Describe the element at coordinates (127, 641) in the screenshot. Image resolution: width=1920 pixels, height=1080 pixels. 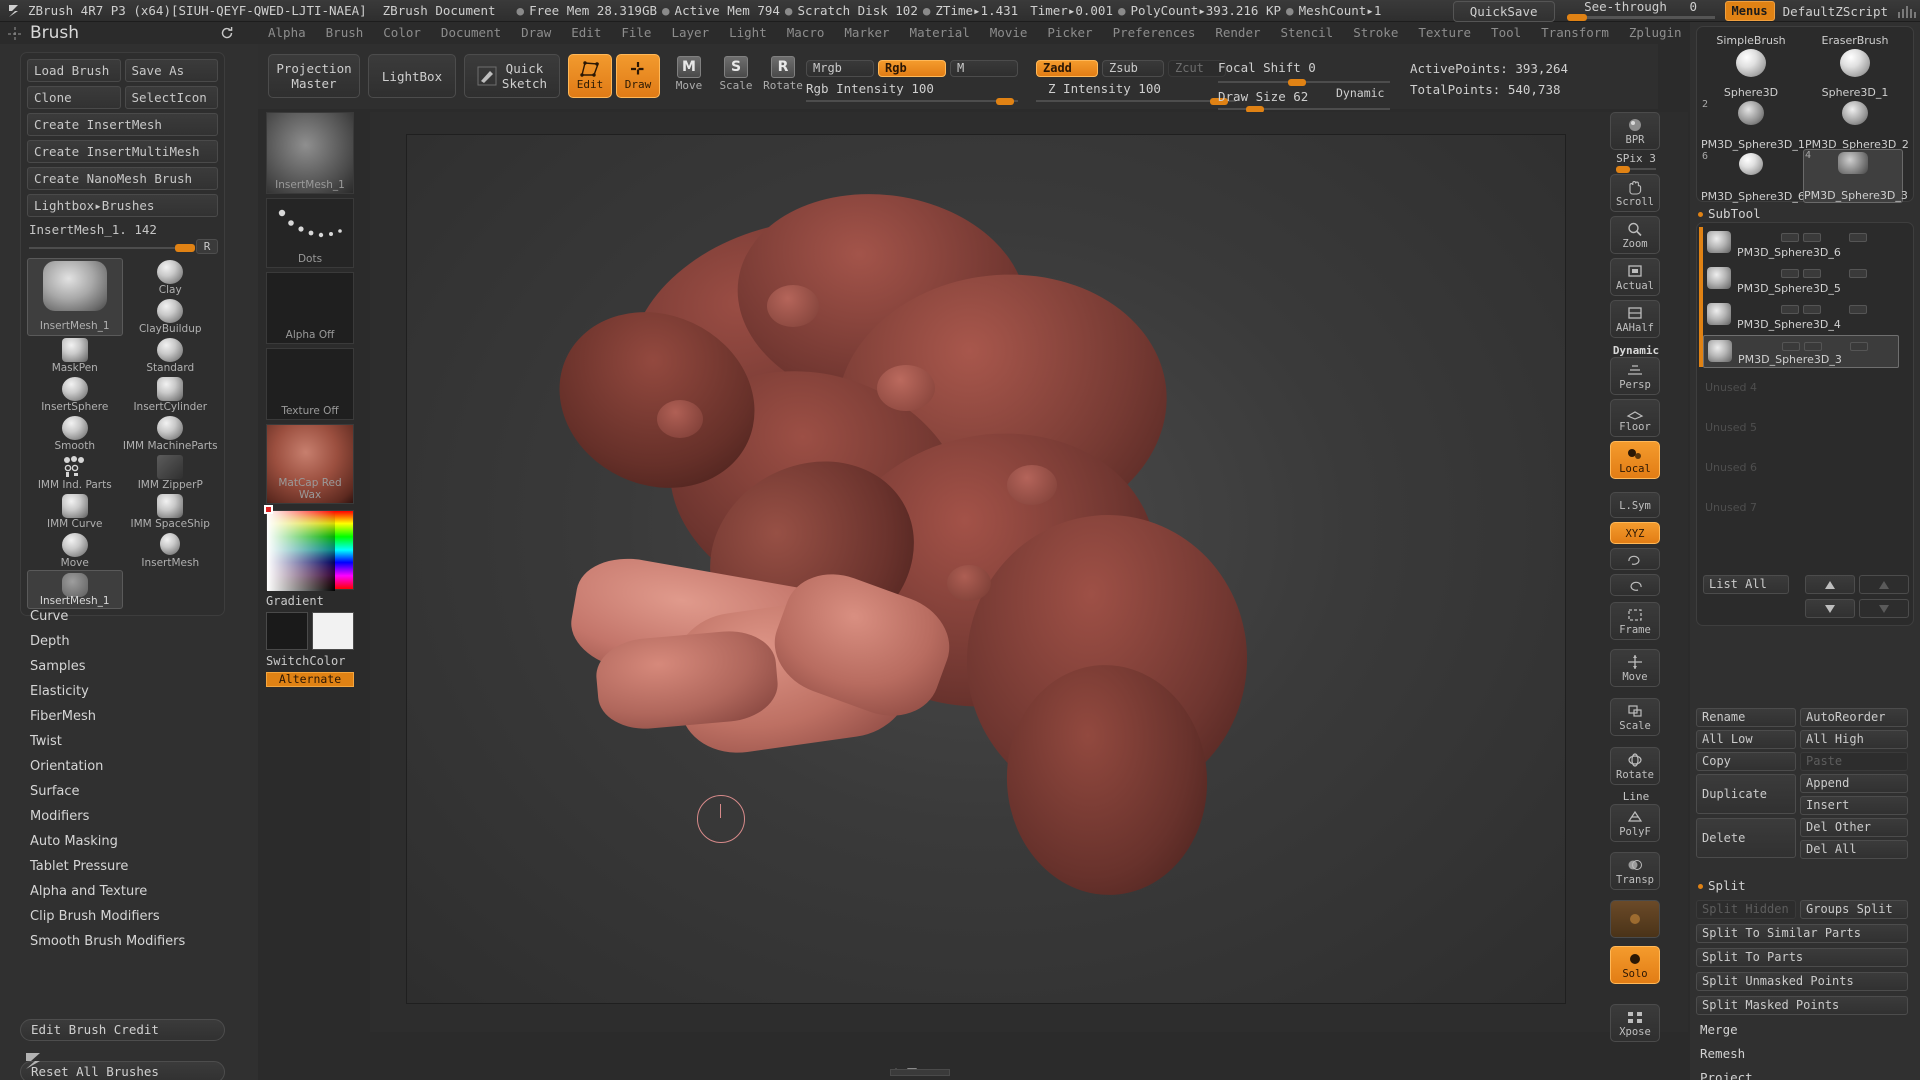
I see `submenu-depth: Depth` at that location.